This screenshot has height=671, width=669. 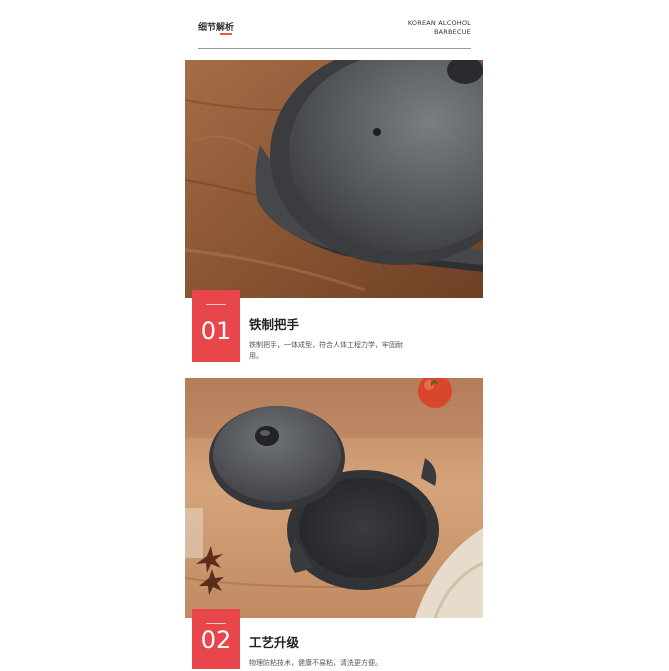 I want to click on feature-title-2: 工艺升级, so click(x=274, y=642).